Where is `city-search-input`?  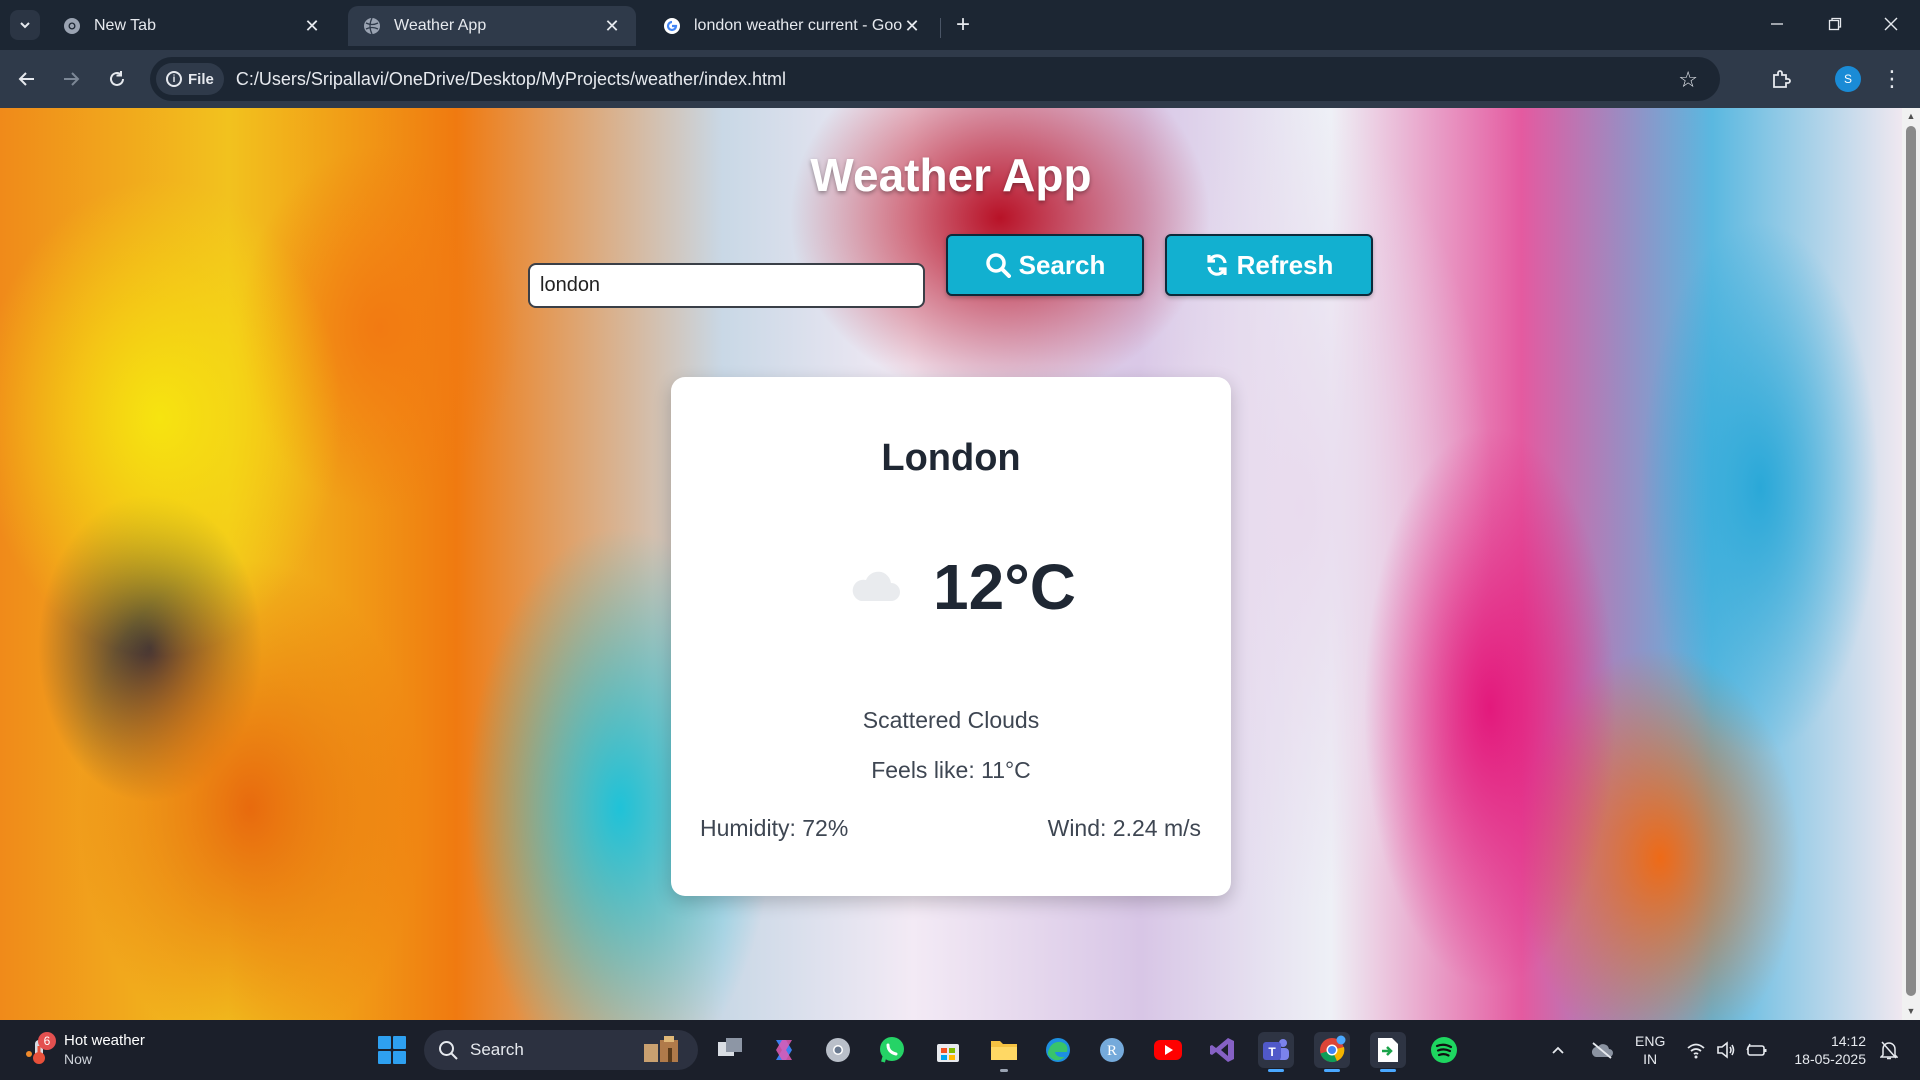
city-search-input is located at coordinates (726, 285).